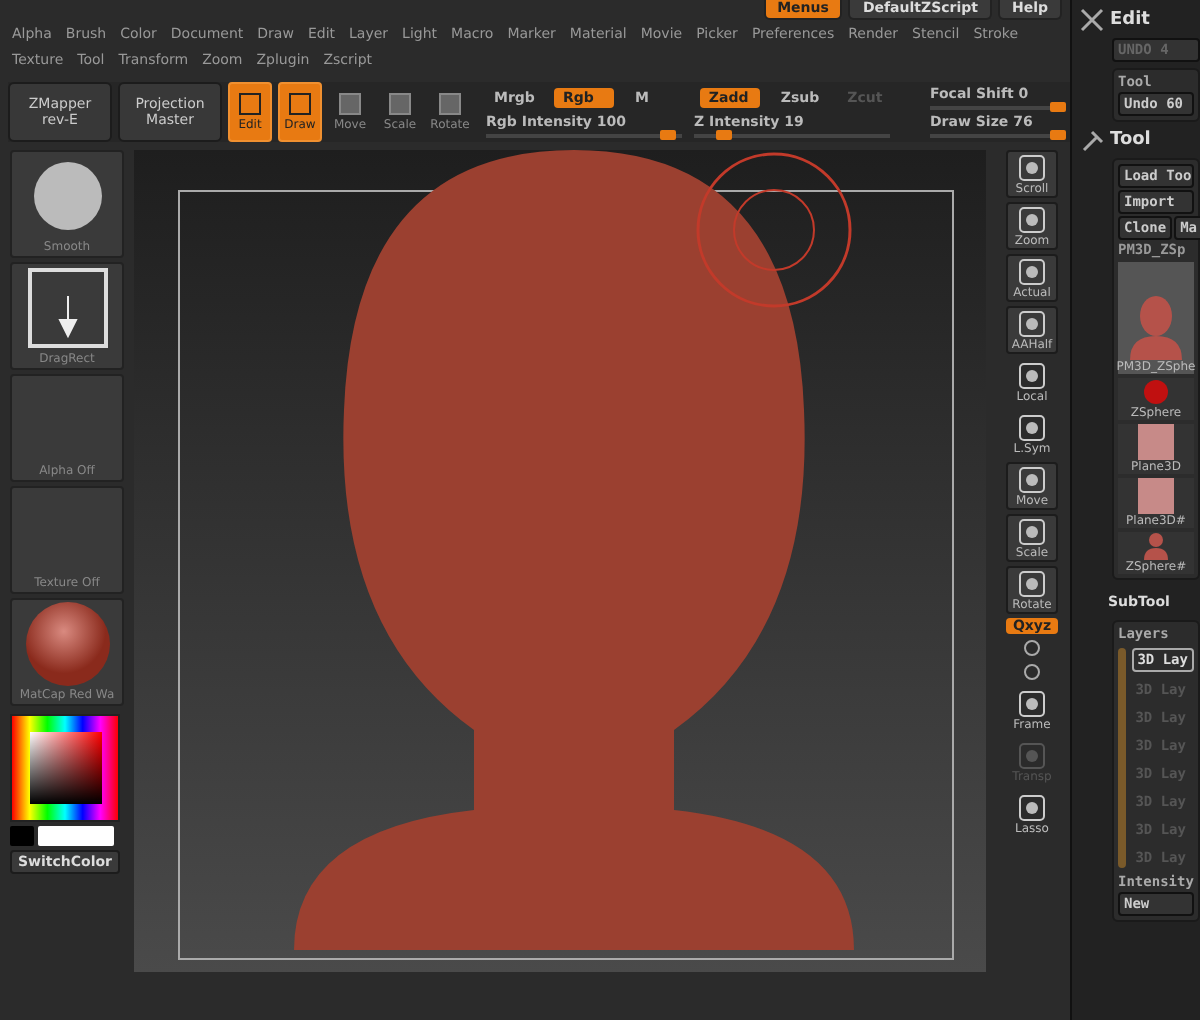  What do you see at coordinates (774, 230) in the screenshot?
I see `brush-cursor-icon` at bounding box center [774, 230].